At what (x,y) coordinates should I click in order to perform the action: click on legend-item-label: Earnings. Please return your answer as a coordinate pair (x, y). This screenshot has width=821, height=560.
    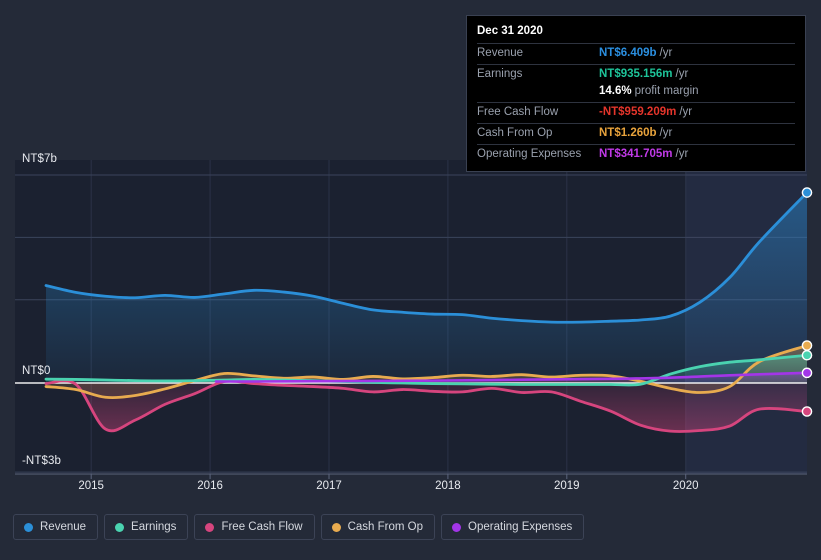
    Looking at the image, I should click on (154, 527).